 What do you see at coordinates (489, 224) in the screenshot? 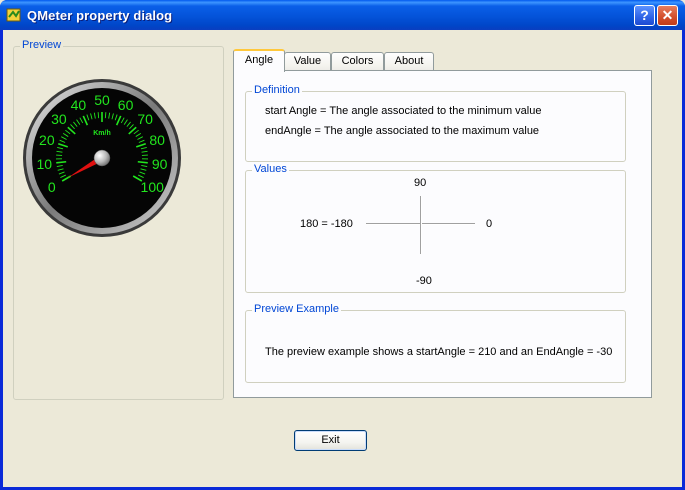
I see `angle-label-right: 0` at bounding box center [489, 224].